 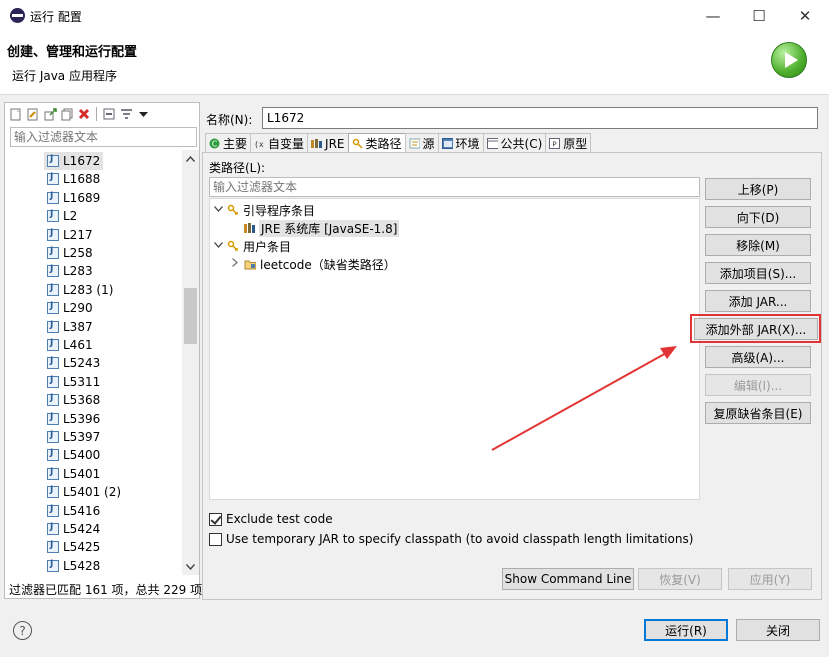 What do you see at coordinates (84, 492) in the screenshot?
I see `config-list-item: L5401 (2)` at bounding box center [84, 492].